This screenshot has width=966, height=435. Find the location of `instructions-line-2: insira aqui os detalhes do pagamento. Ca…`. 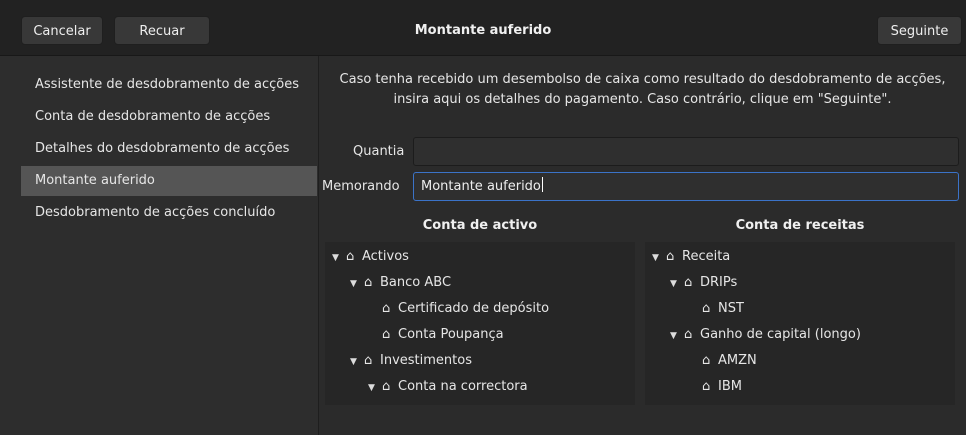

instructions-line-2: insira aqui os detalhes do pagamento. Ca… is located at coordinates (642, 99).